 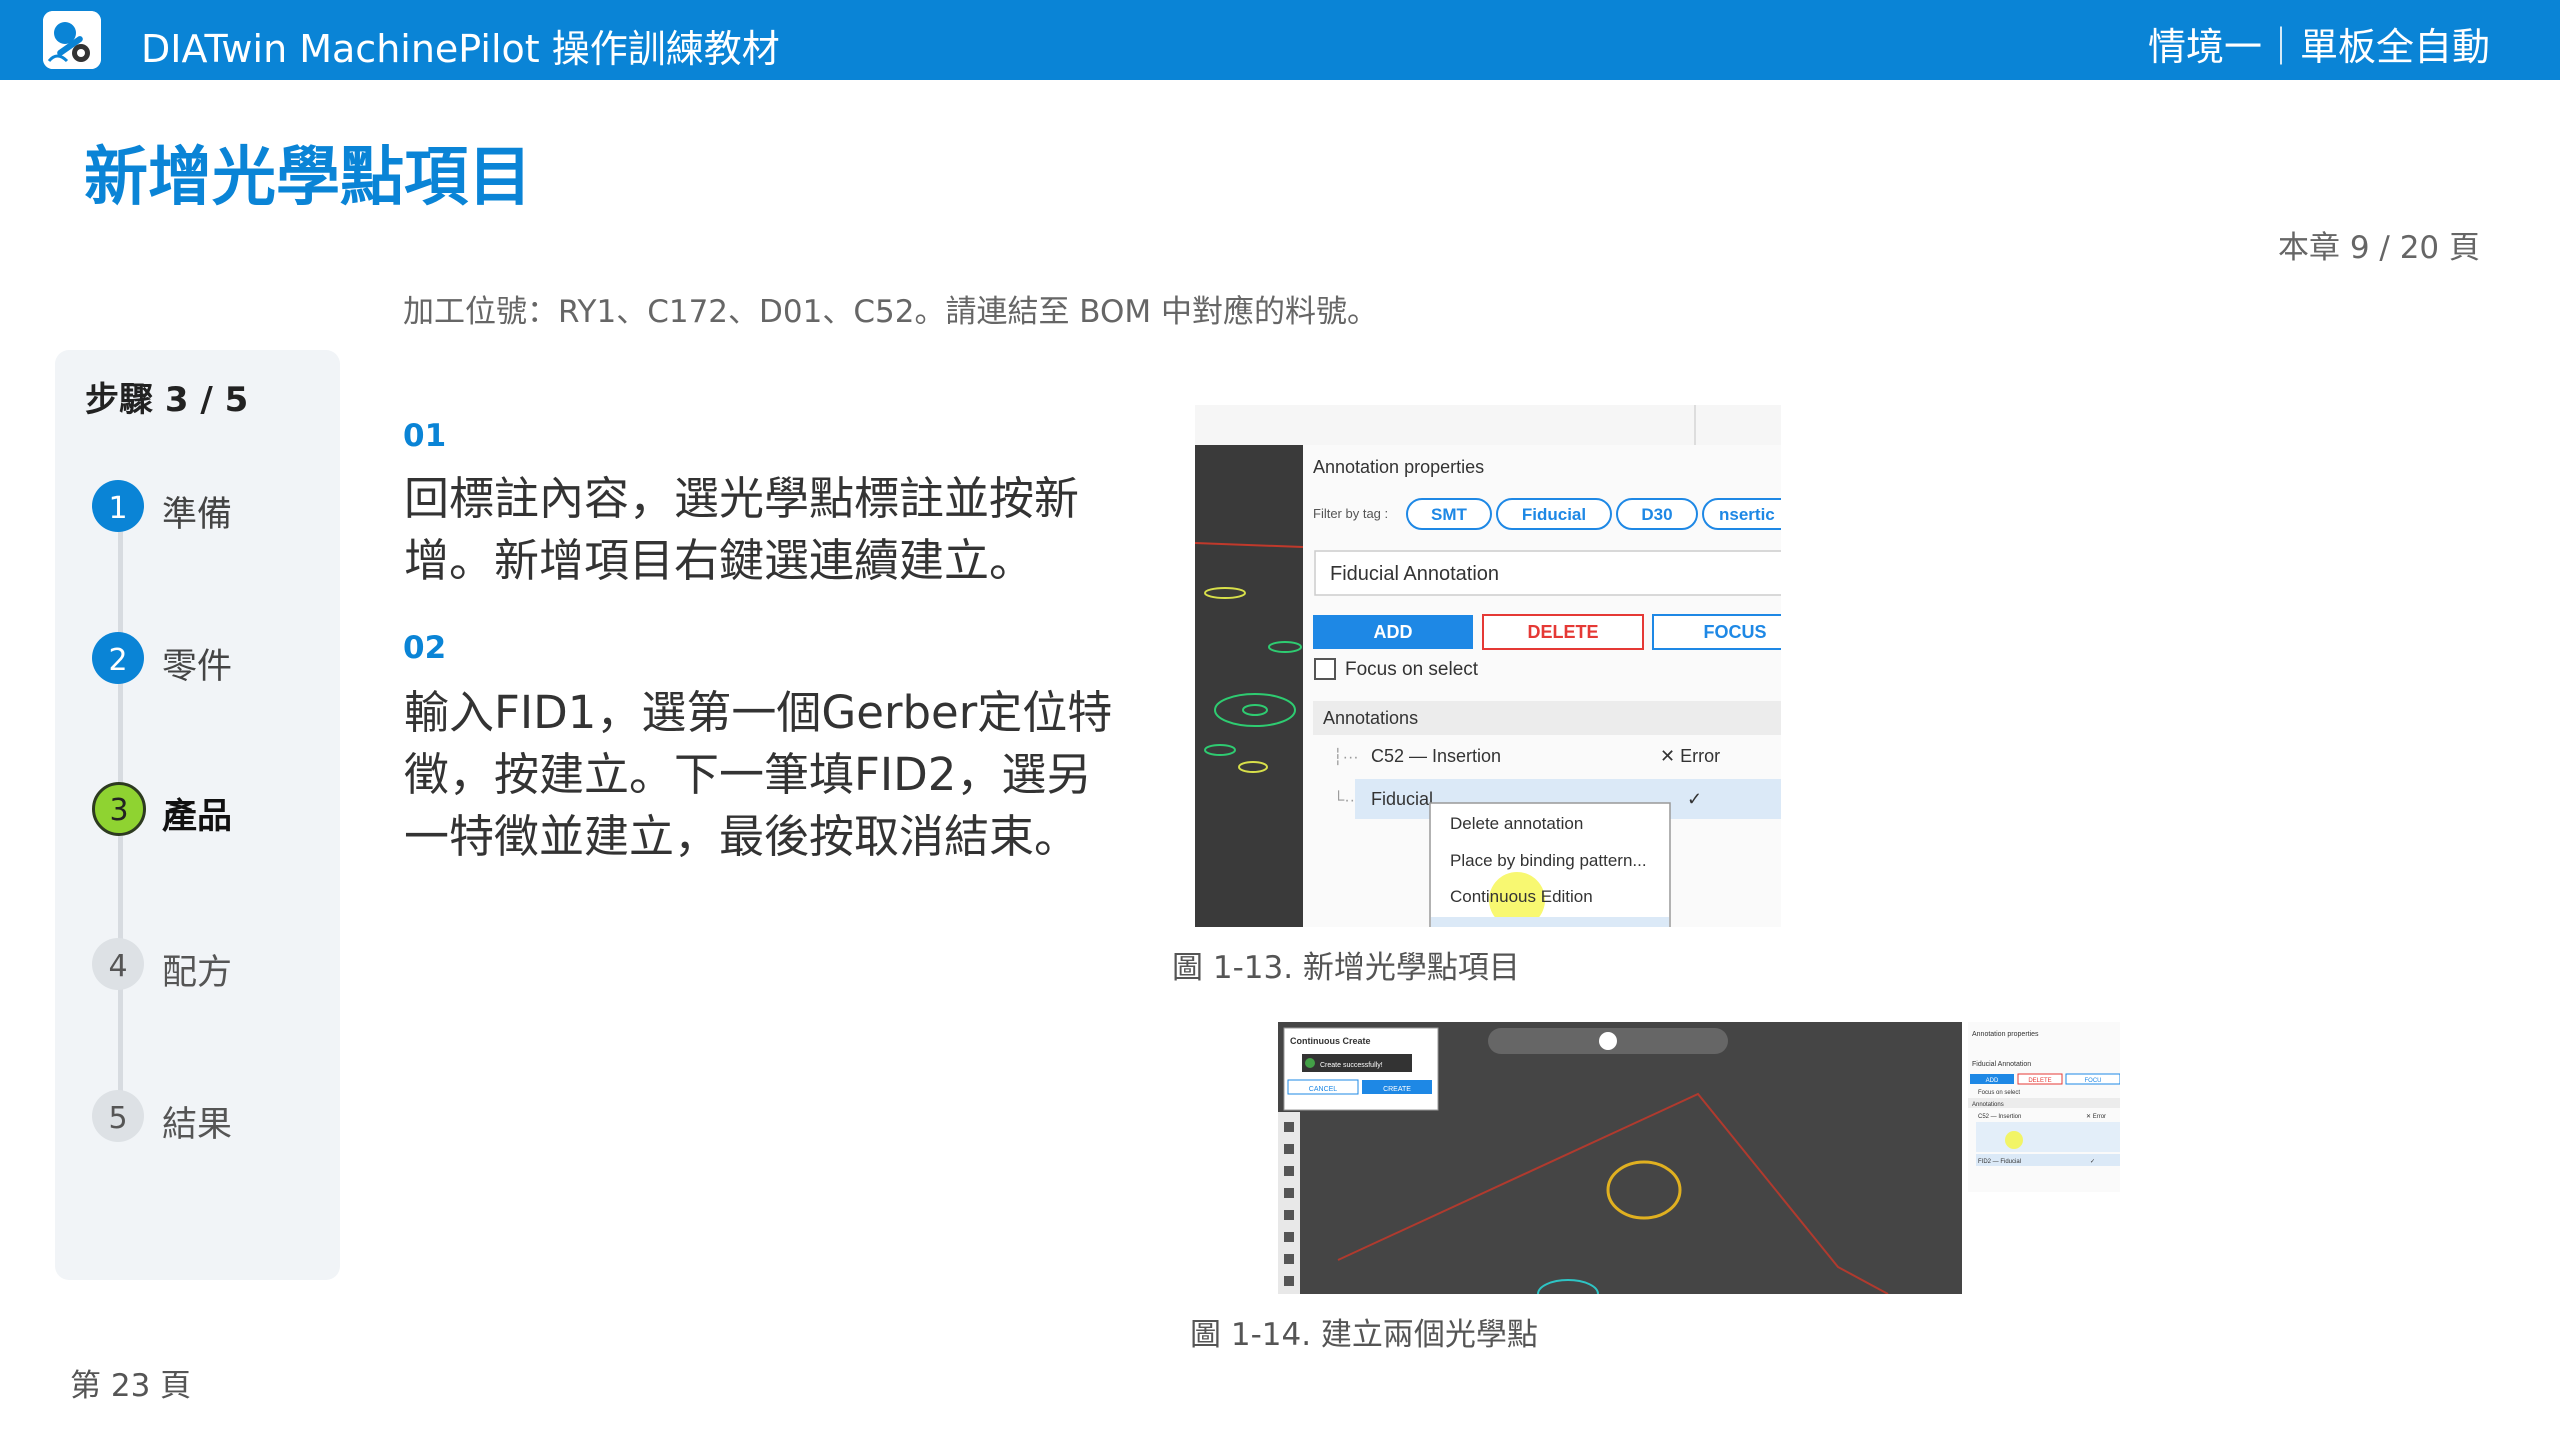 I want to click on step-item-prepare: 1 準備, so click(x=212, y=508).